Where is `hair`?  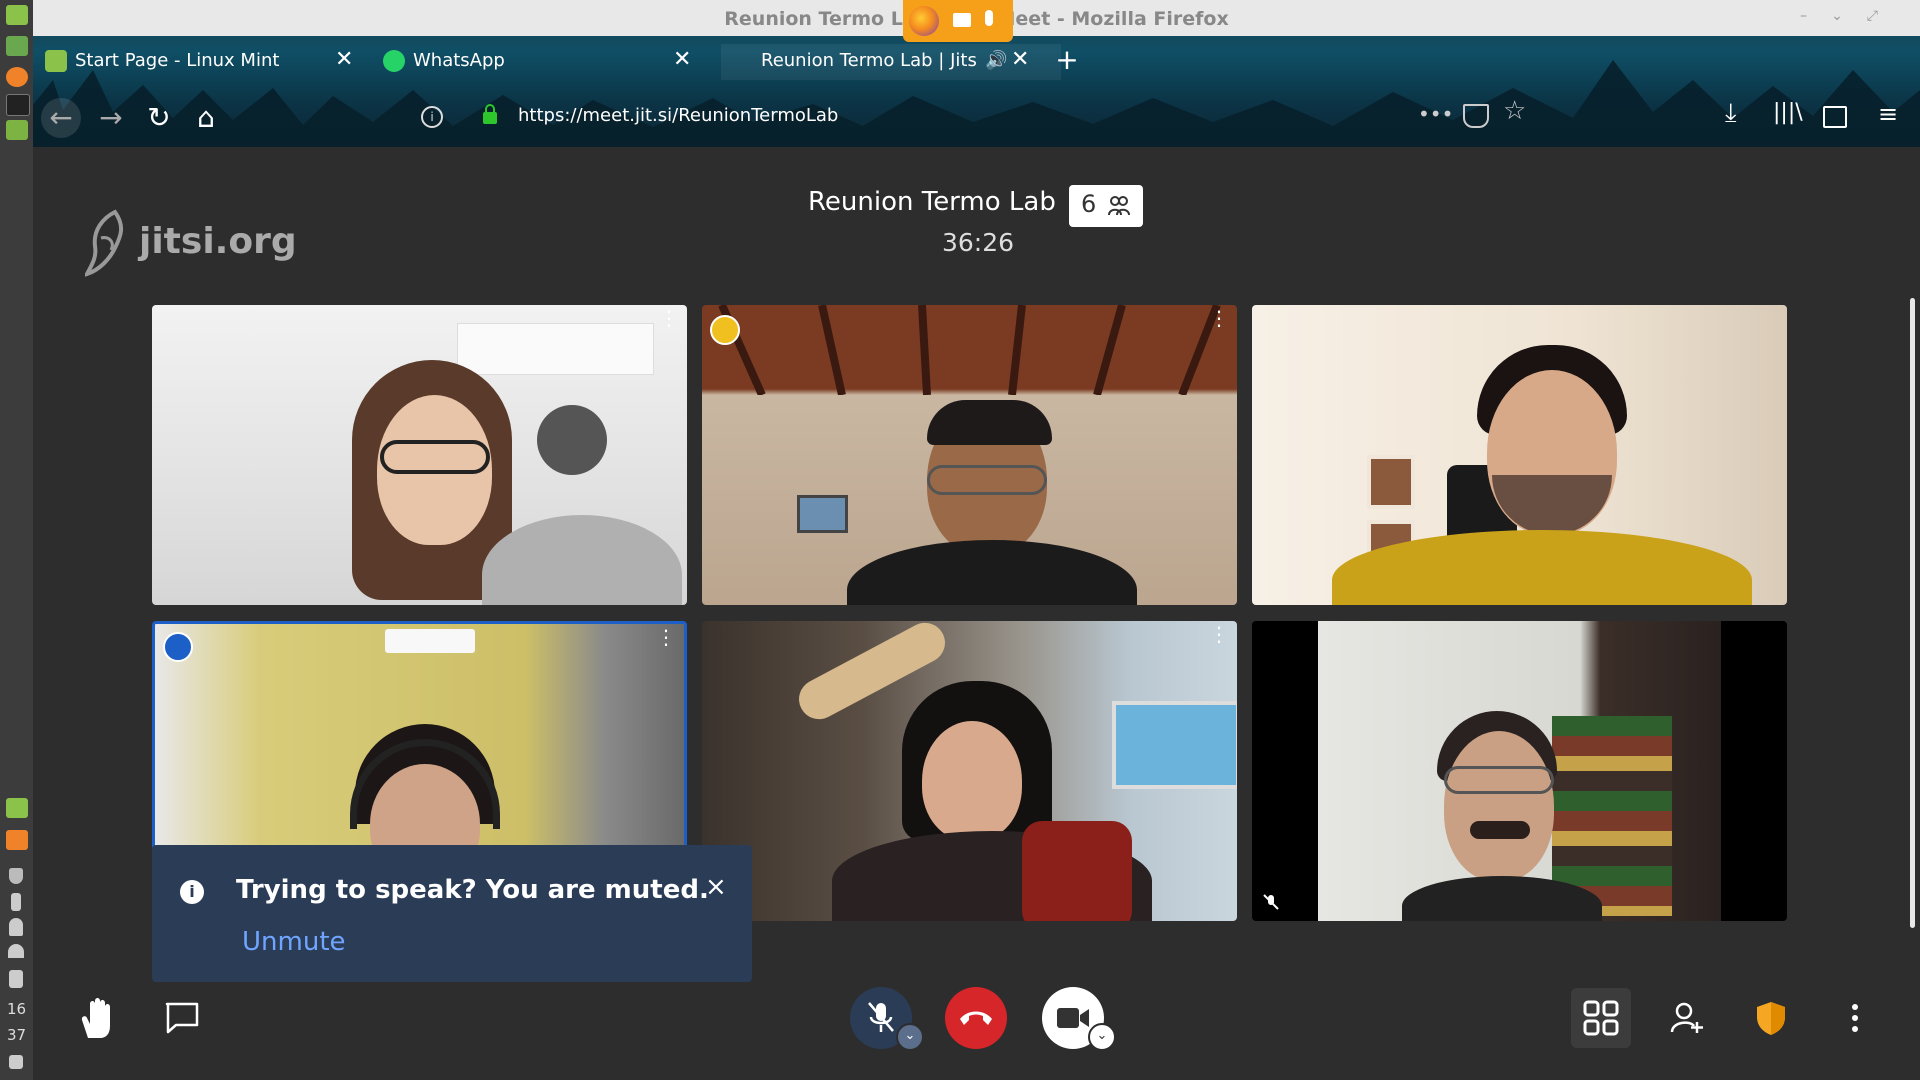
hair is located at coordinates (989, 422).